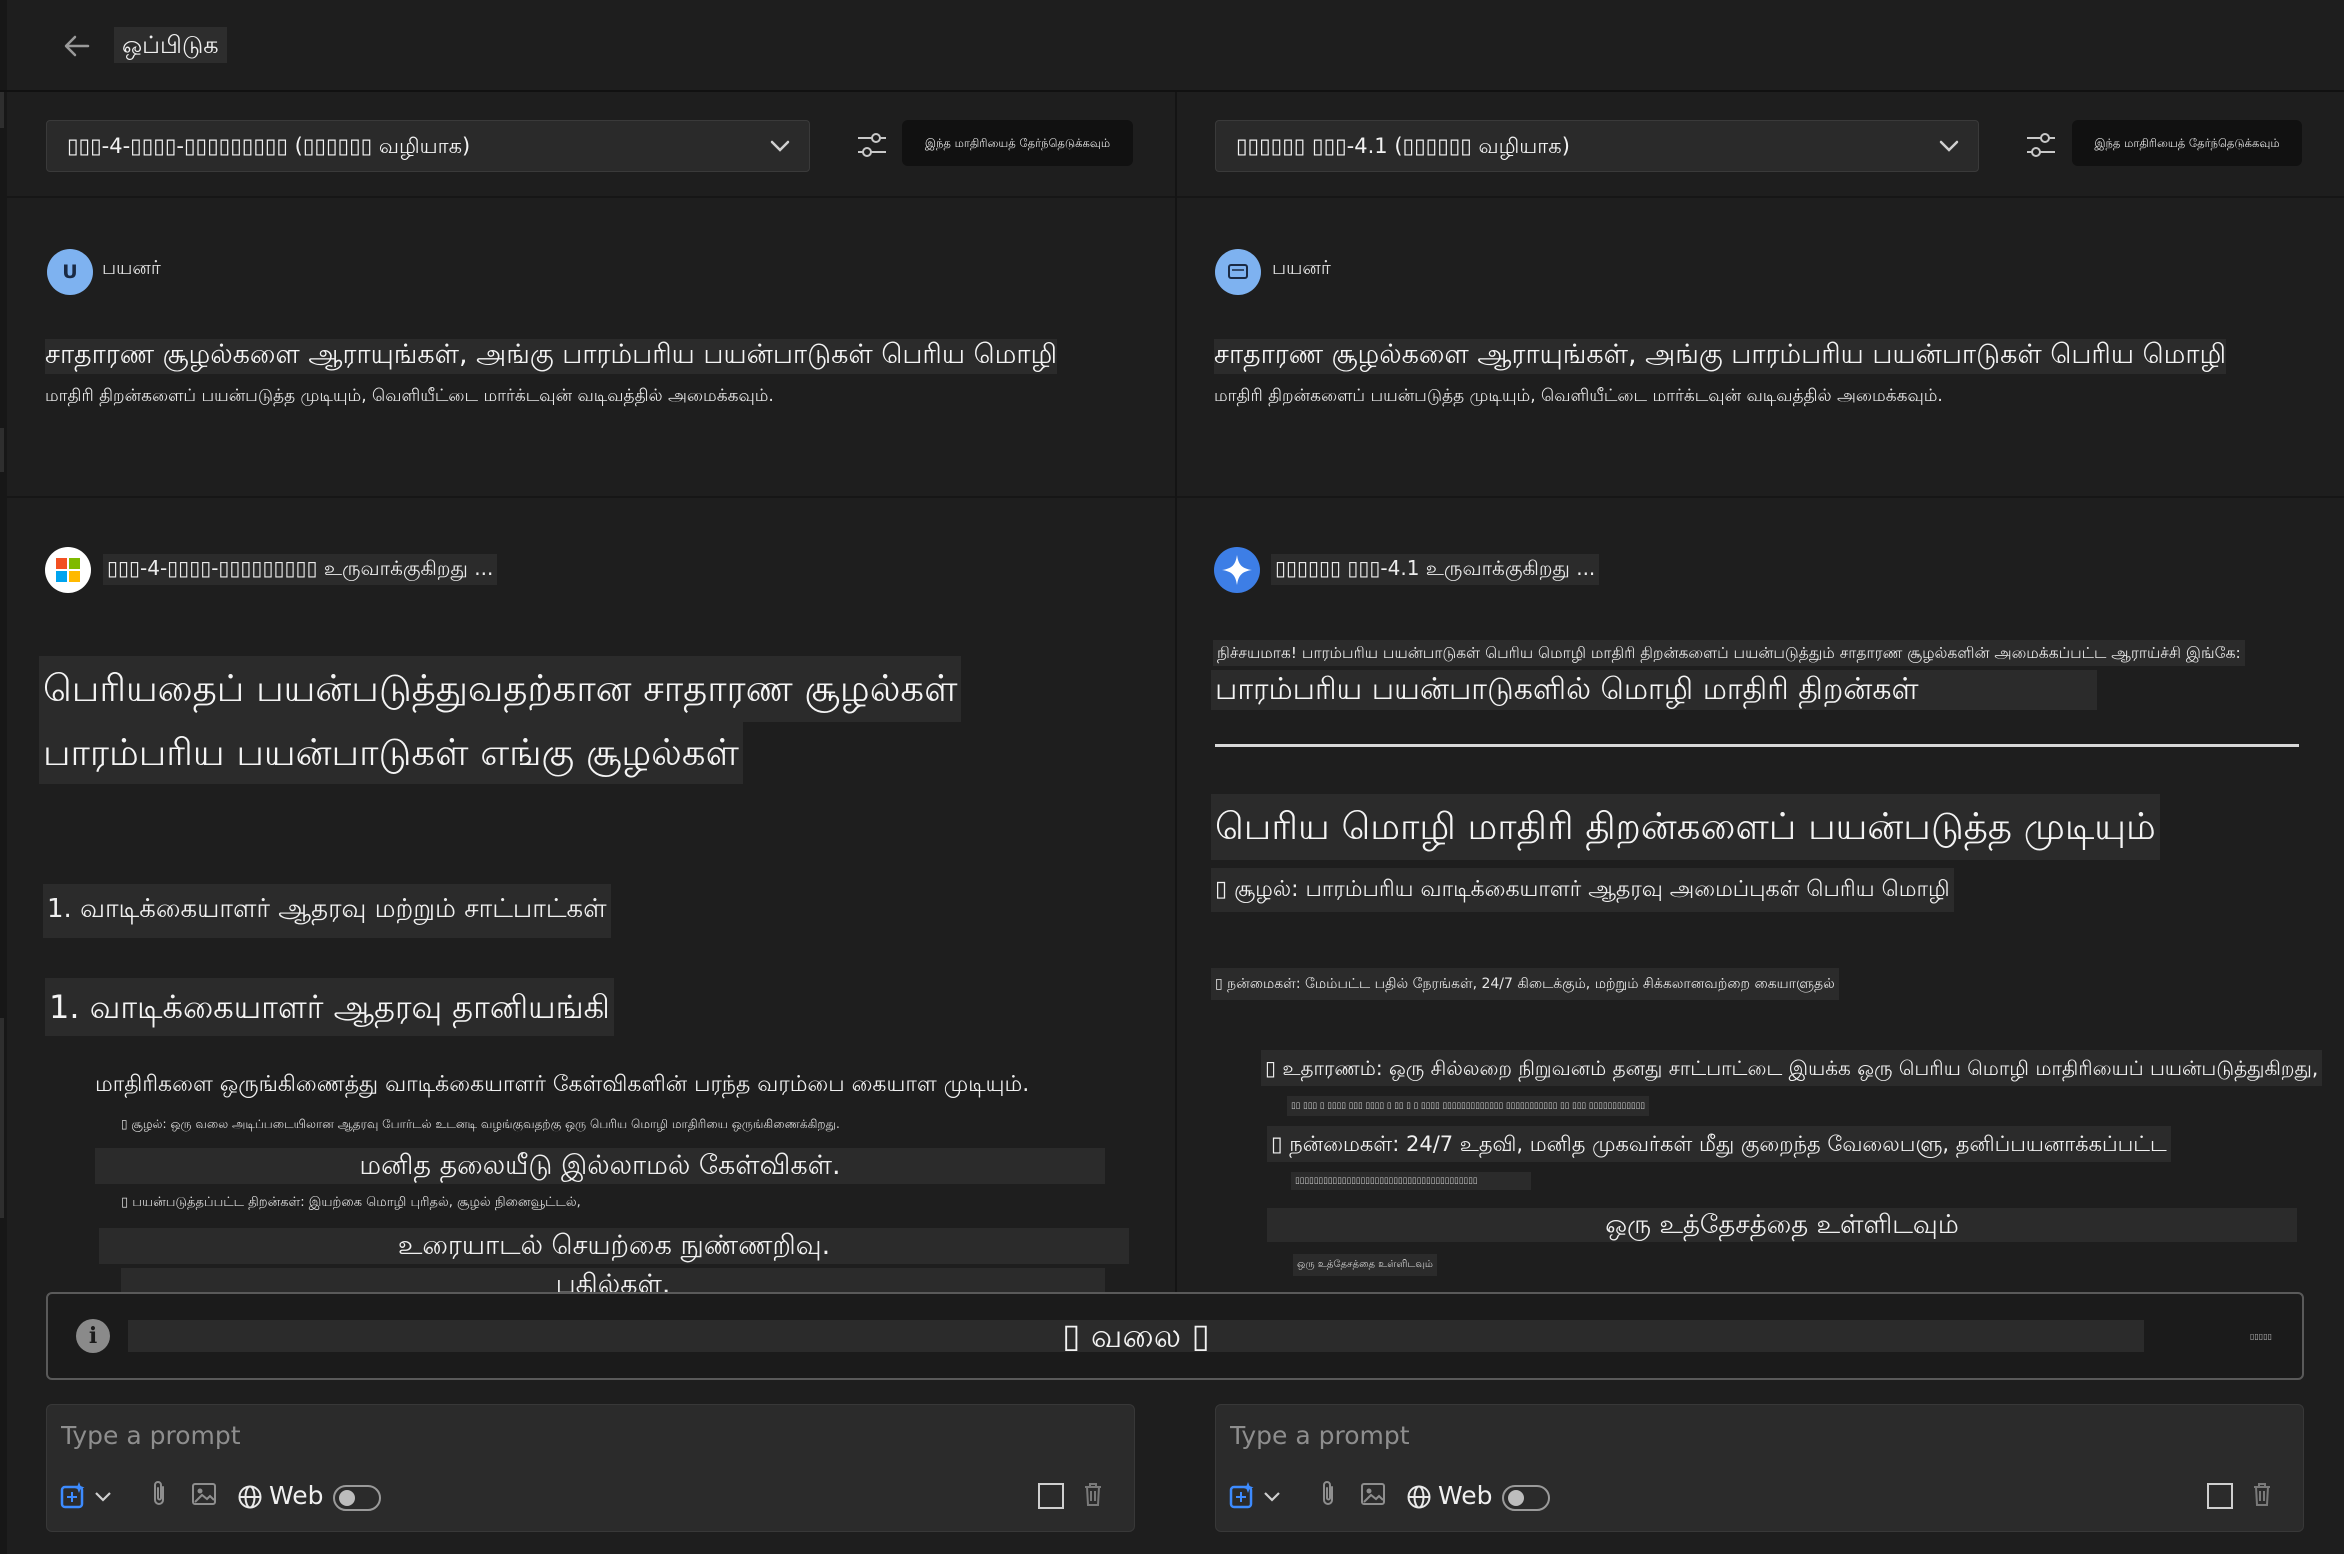  I want to click on arrow-left-icon, so click(77, 46).